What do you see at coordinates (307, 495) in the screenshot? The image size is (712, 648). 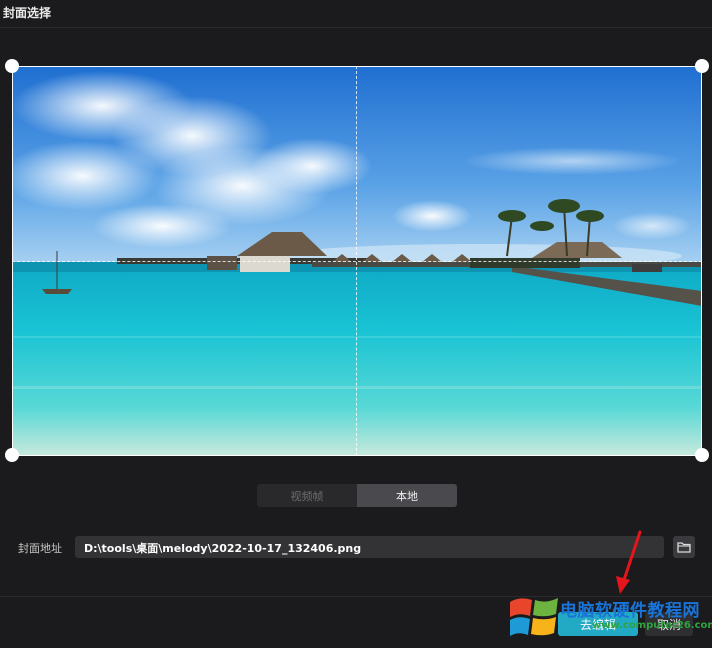 I see `tab-video-frame: 视频帧` at bounding box center [307, 495].